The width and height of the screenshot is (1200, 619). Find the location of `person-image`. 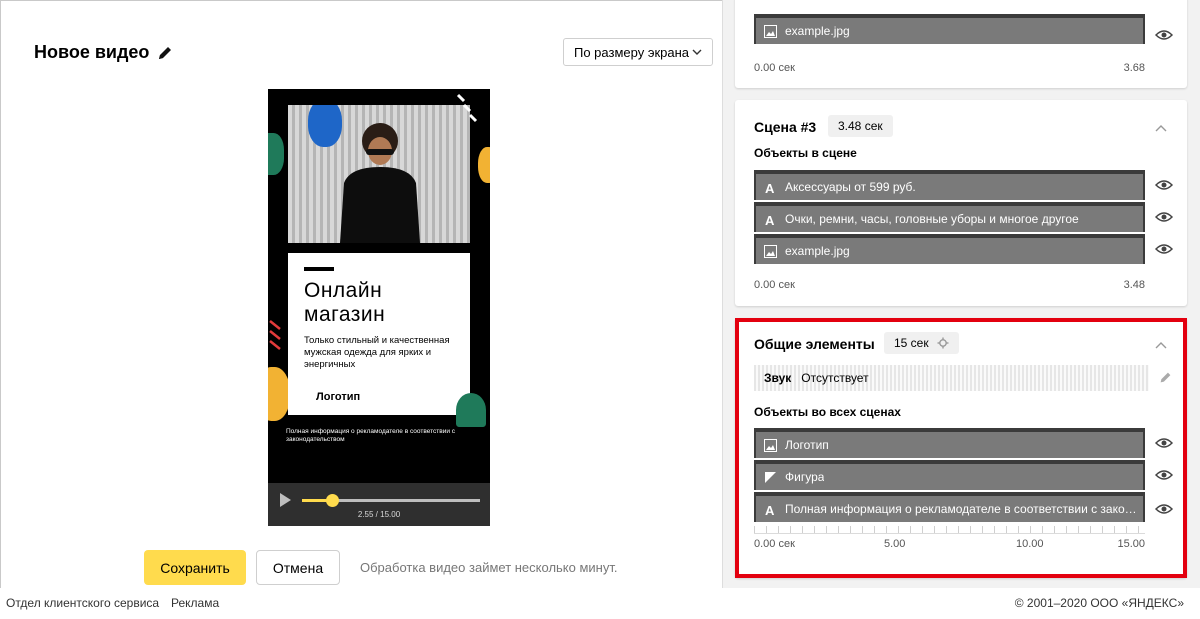

person-image is located at coordinates (380, 183).